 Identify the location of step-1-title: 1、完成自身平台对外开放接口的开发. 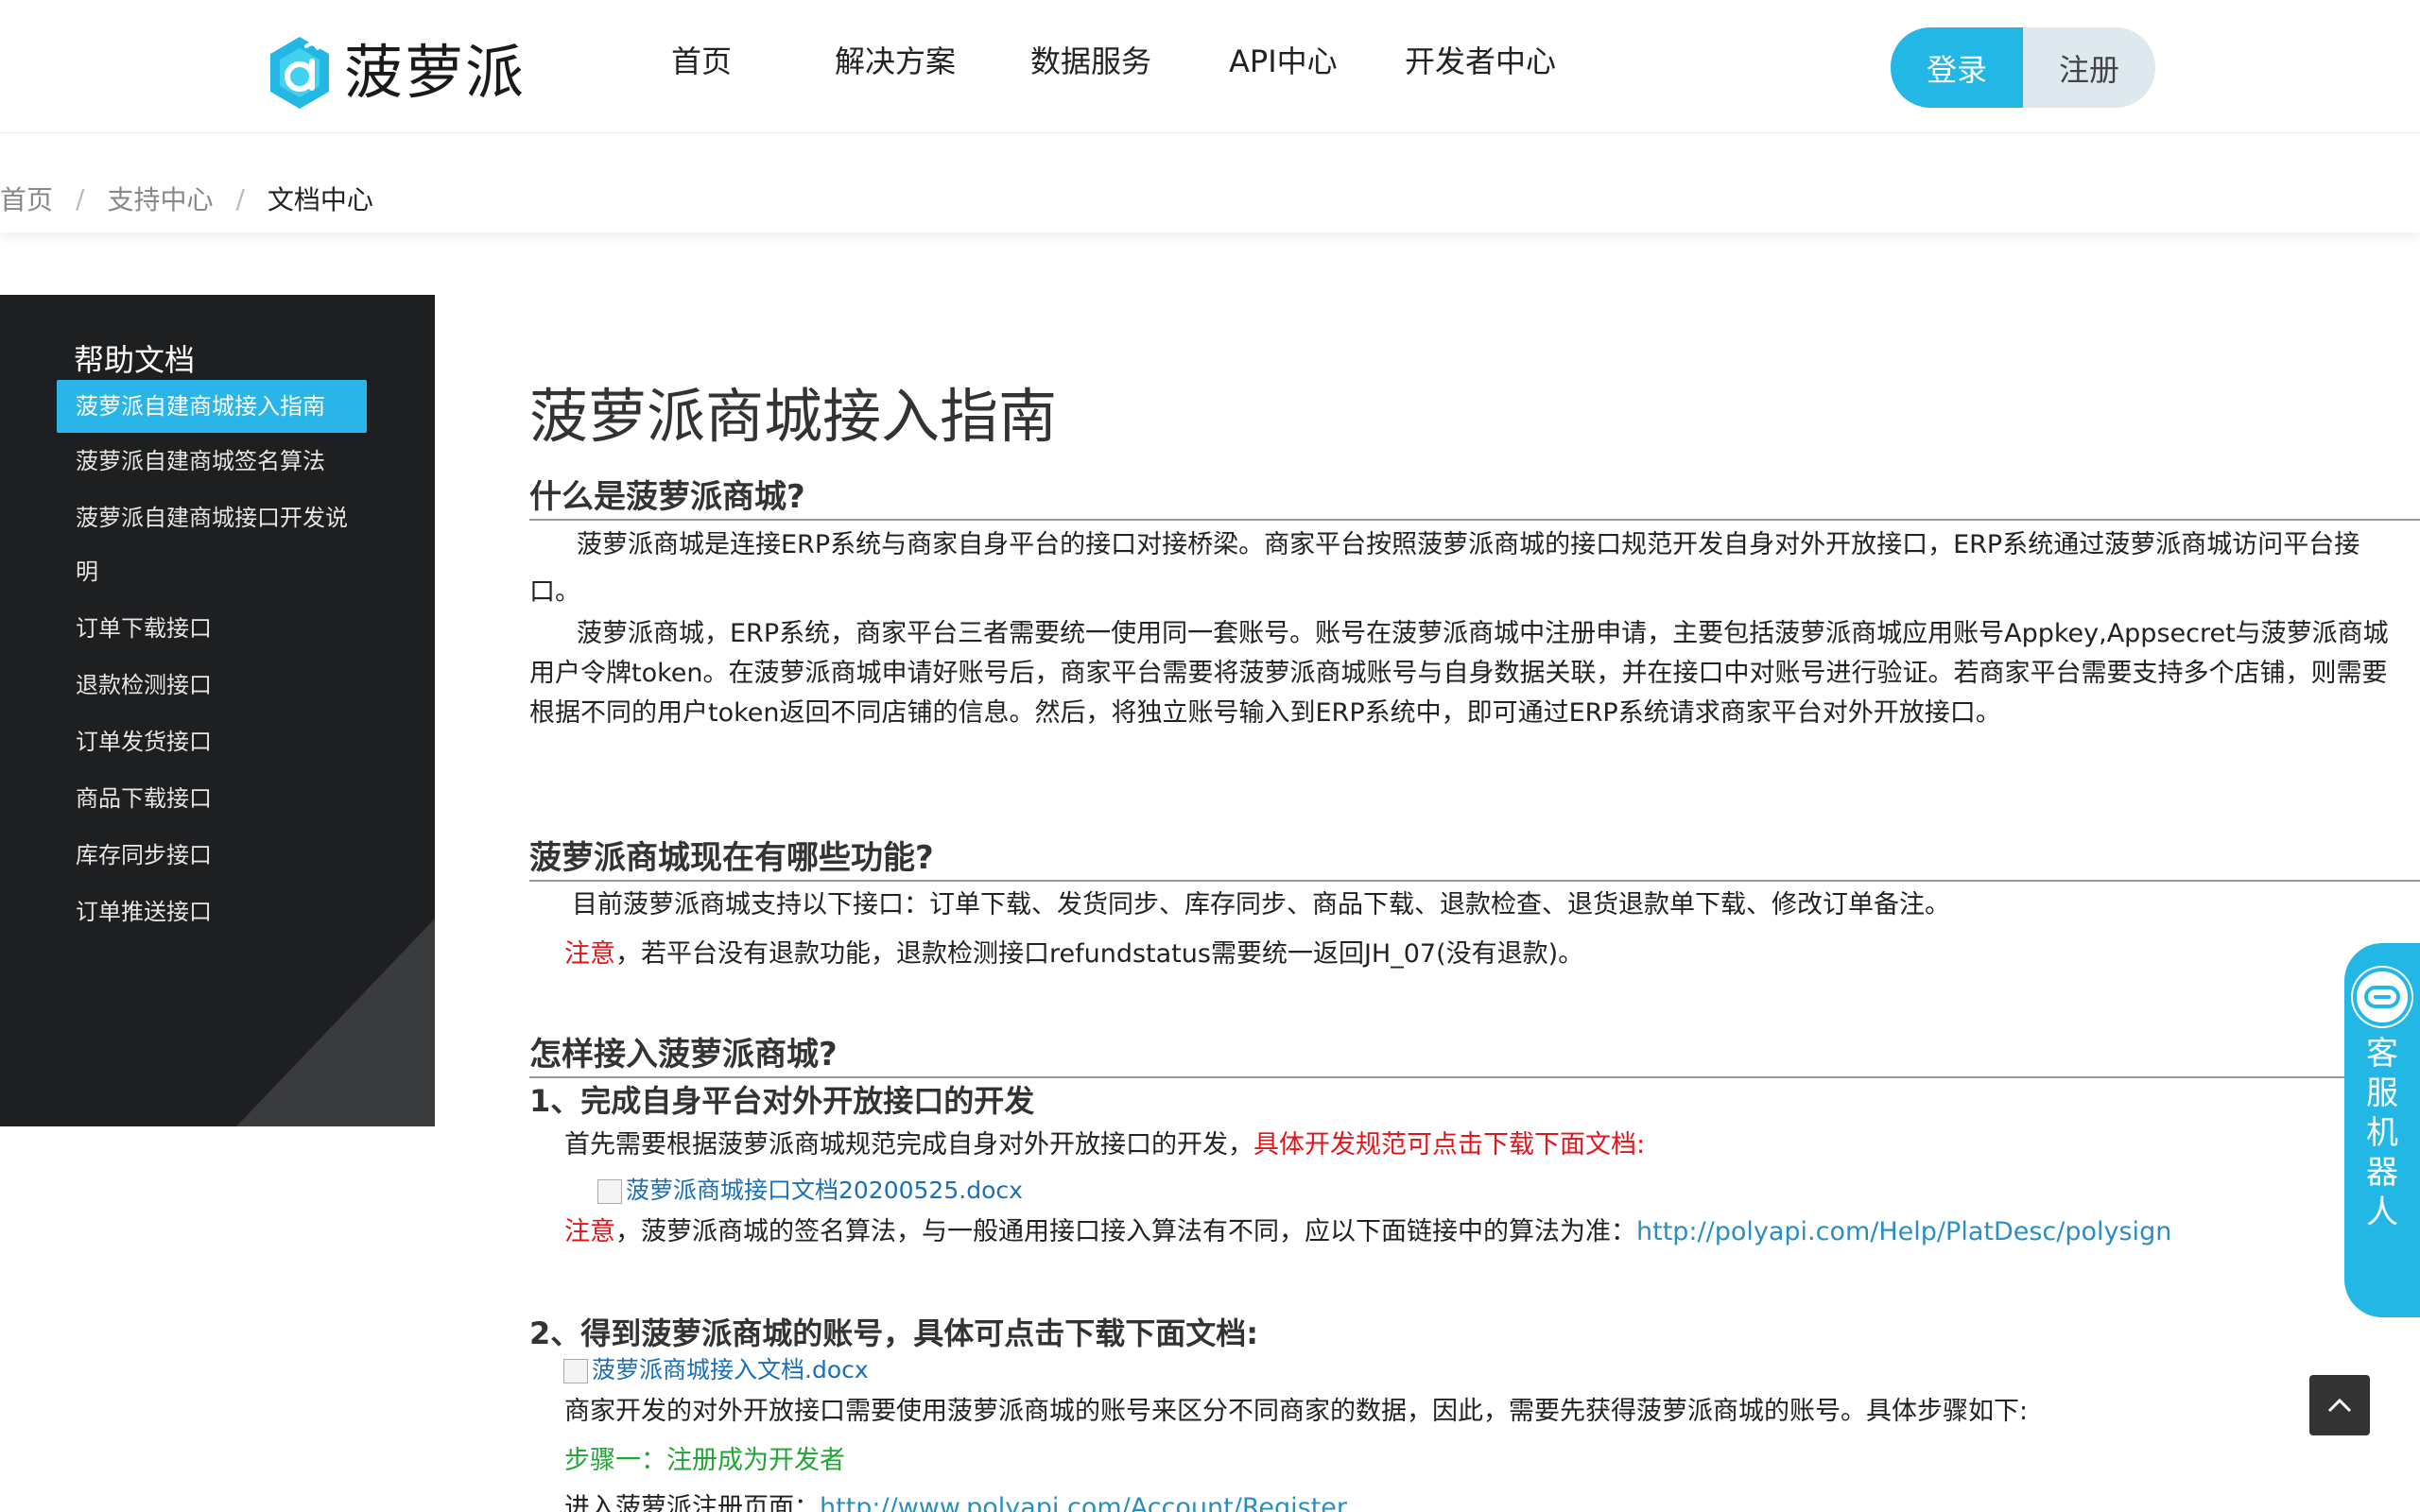
(782, 1101).